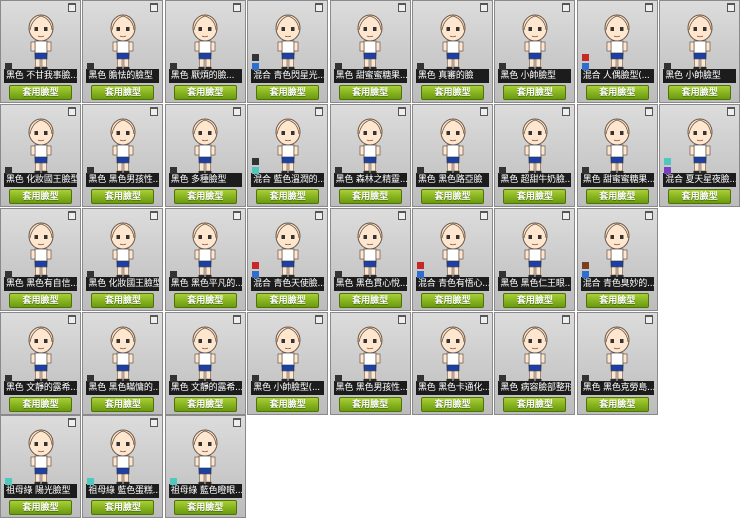 The image size is (750, 518). I want to click on face-card: 混合 人偶臉型(... 套用臉型, so click(617, 51).